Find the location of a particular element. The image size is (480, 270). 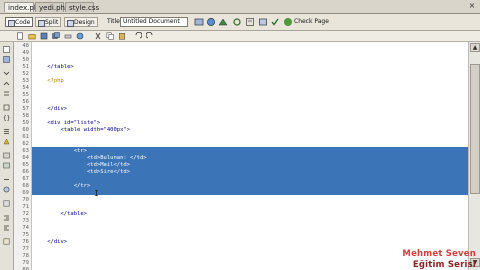

code-line: <td>Sire</td> is located at coordinates (82, 172).